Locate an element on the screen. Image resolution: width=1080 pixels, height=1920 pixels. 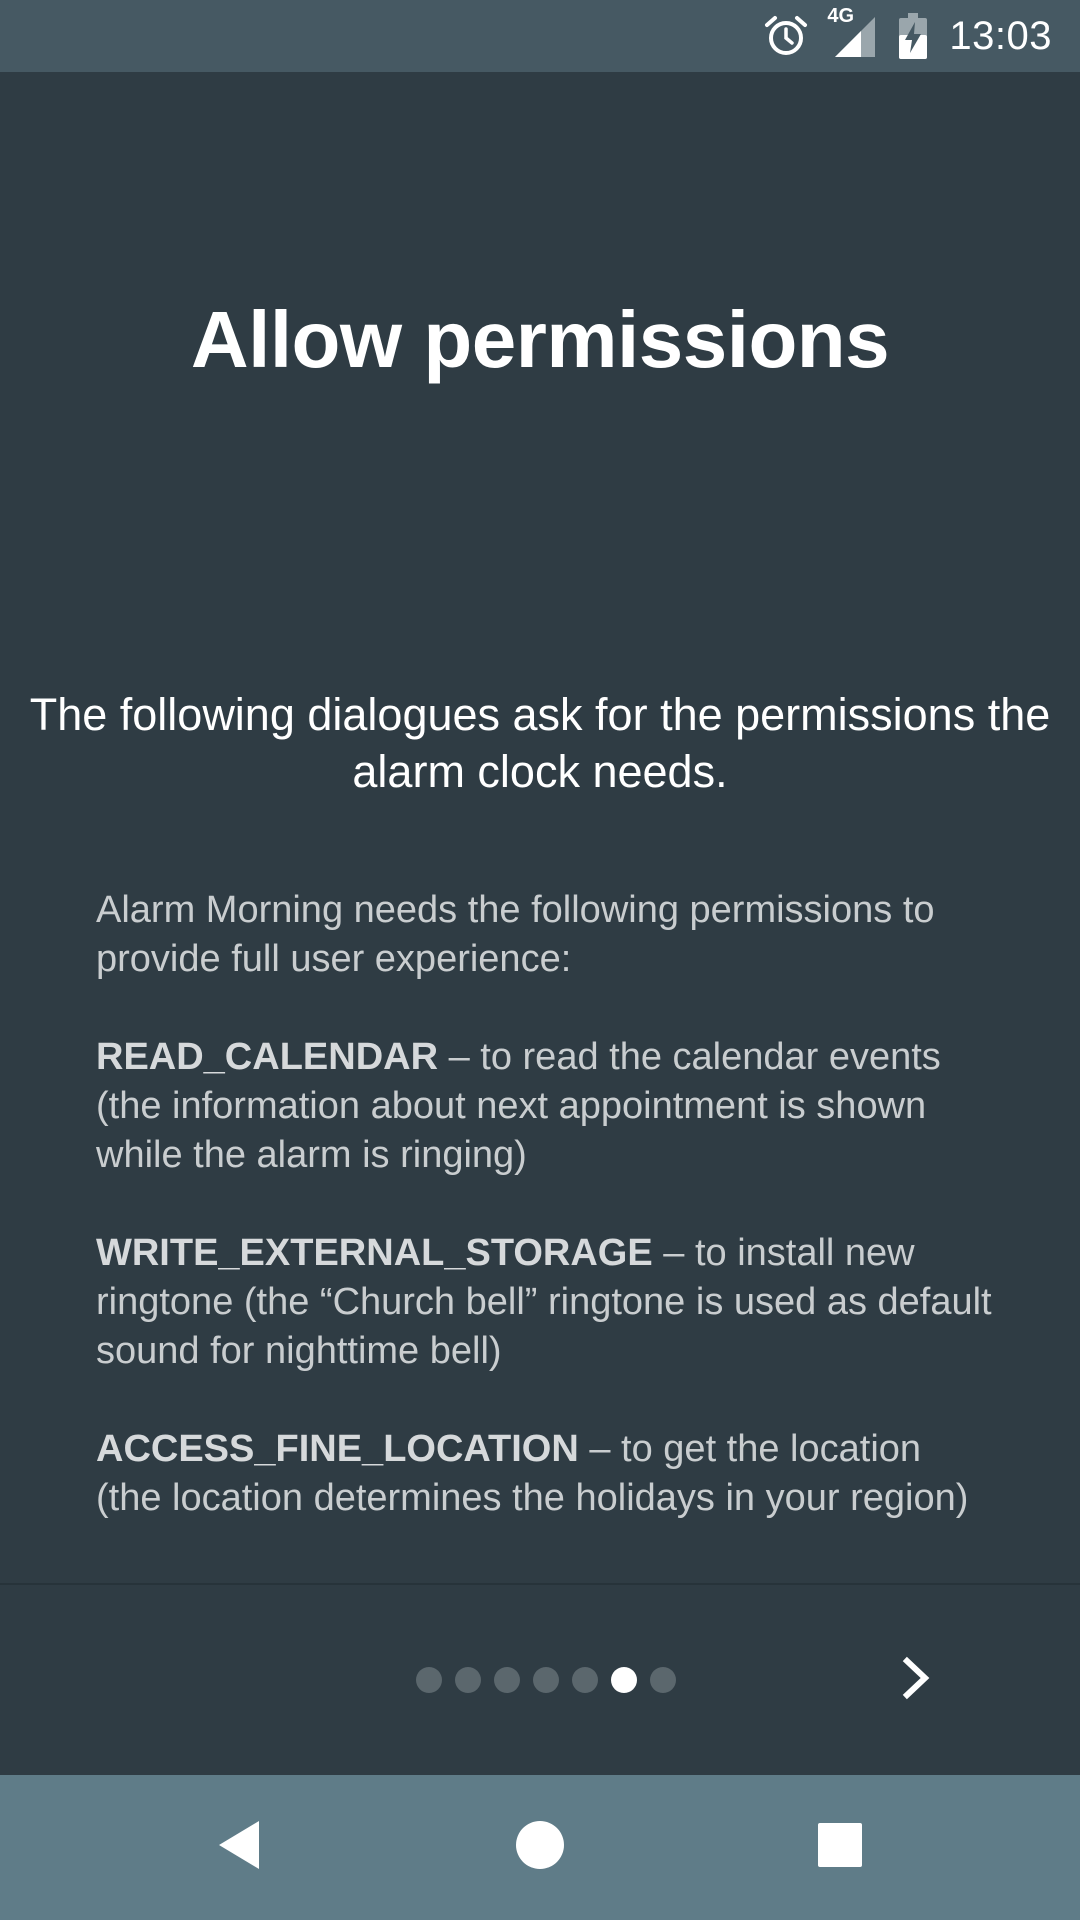
home-button is located at coordinates (540, 1847).